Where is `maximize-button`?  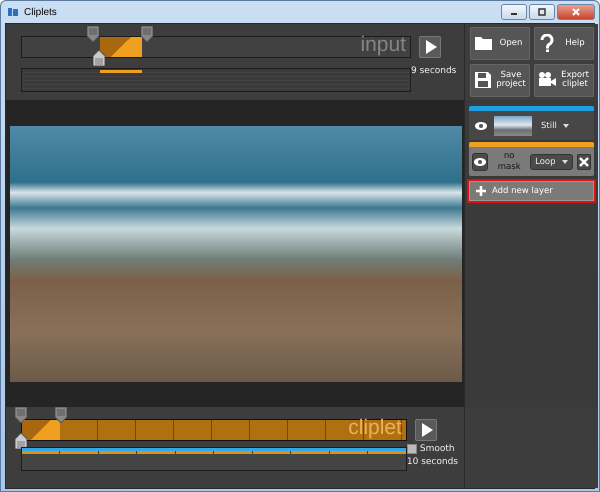
maximize-button is located at coordinates (542, 12).